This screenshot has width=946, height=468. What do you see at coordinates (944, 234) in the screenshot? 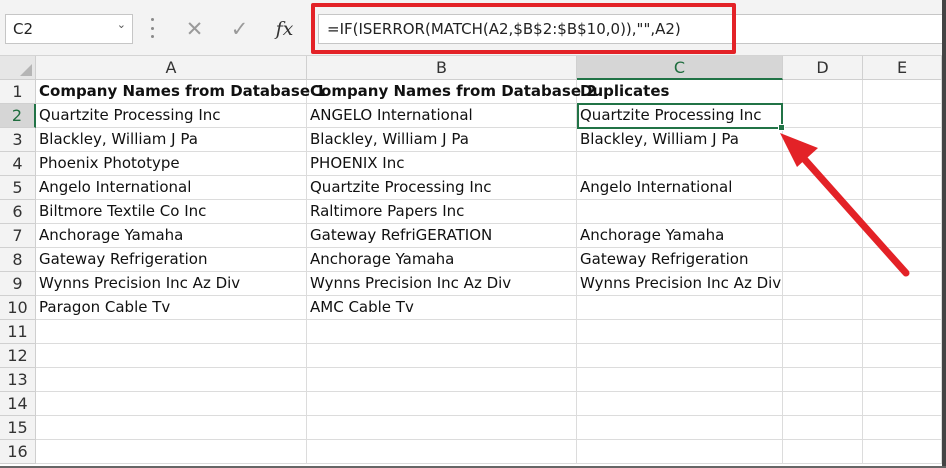
I see `window-edge` at bounding box center [944, 234].